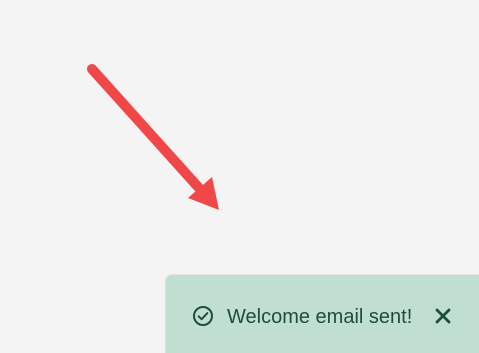  I want to click on success-toast: Welcome email sent!, so click(322, 314).